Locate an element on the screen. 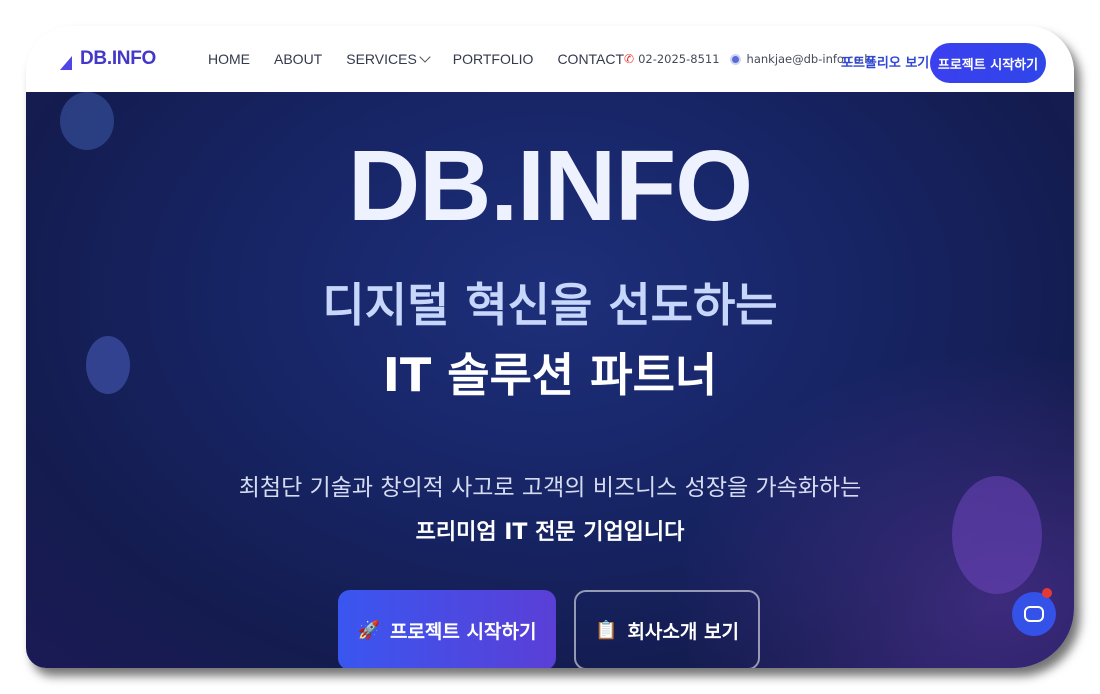  clipboard-icon: 📋 is located at coordinates (606, 630).